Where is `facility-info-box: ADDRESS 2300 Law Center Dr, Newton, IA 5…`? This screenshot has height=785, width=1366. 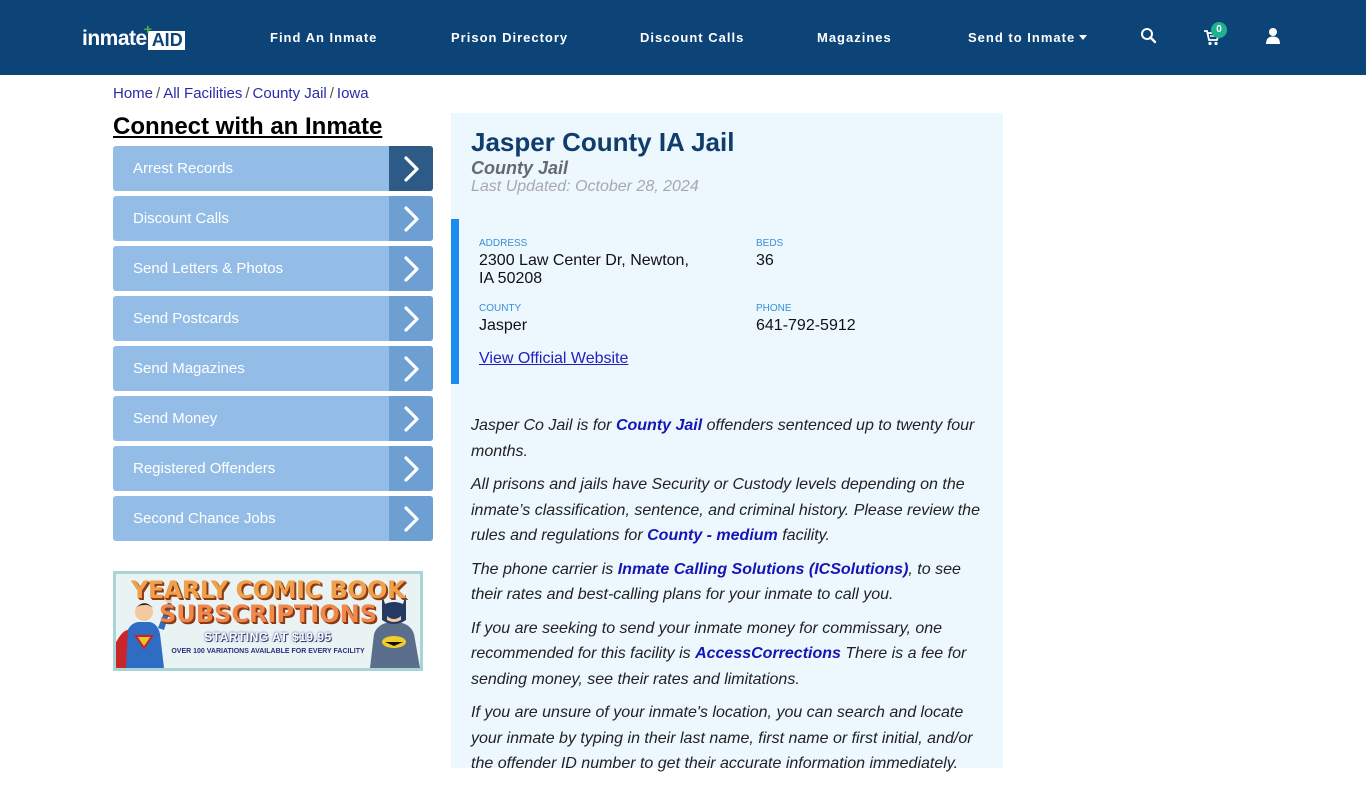
facility-info-box: ADDRESS 2300 Law Center Dr, Newton, IA 5… is located at coordinates (727, 301).